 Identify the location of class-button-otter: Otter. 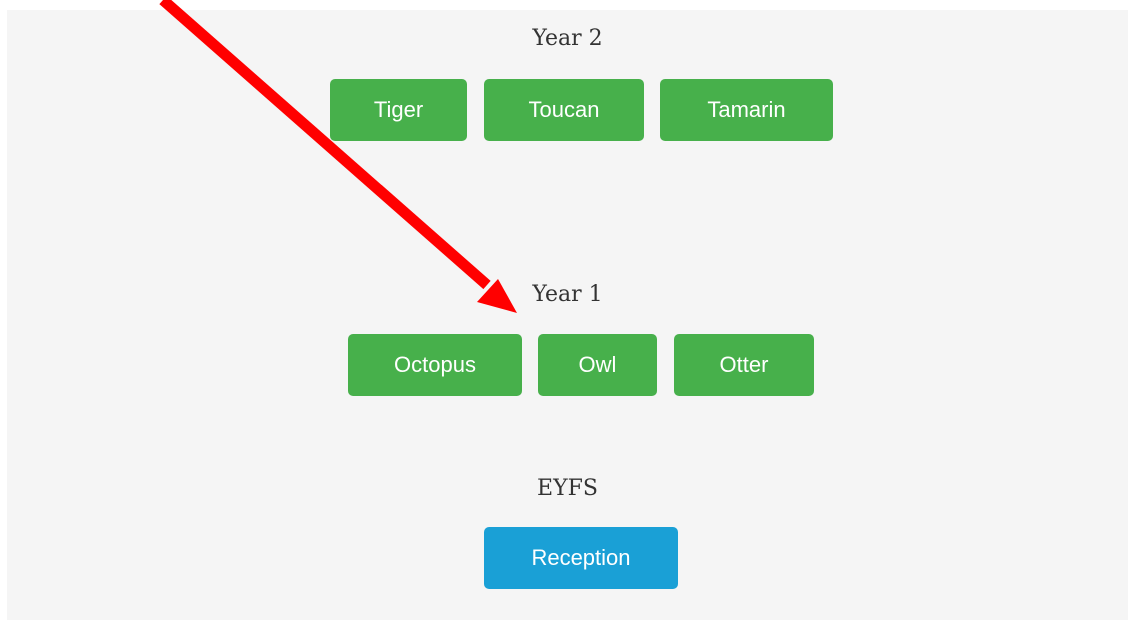
(744, 365).